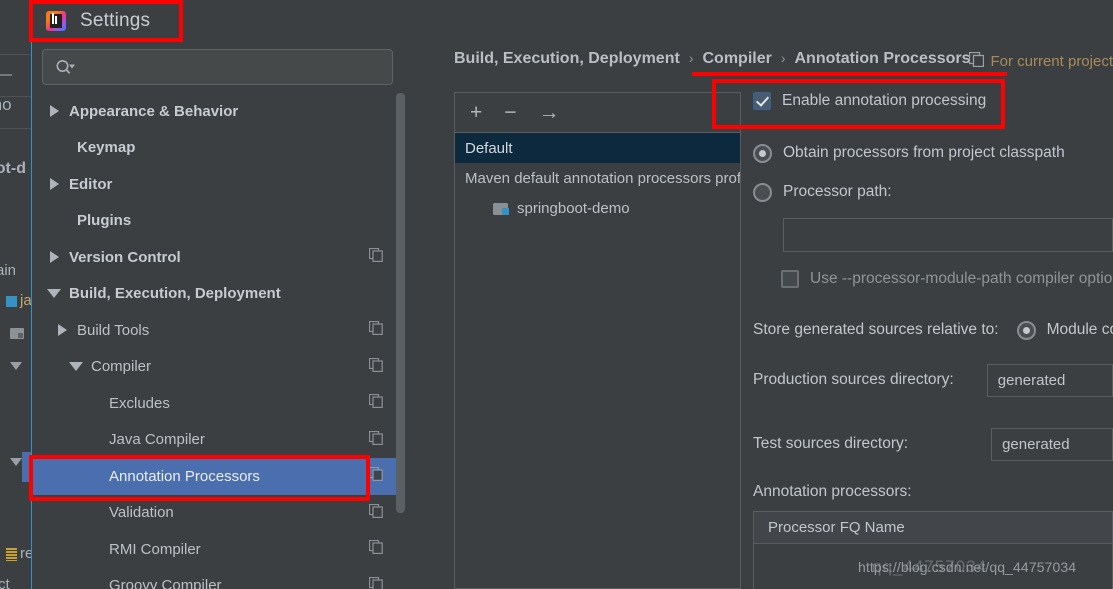 The width and height of the screenshot is (1113, 589). Describe the element at coordinates (849, 74) in the screenshot. I see `highlight-underline-breadcrumb` at that location.